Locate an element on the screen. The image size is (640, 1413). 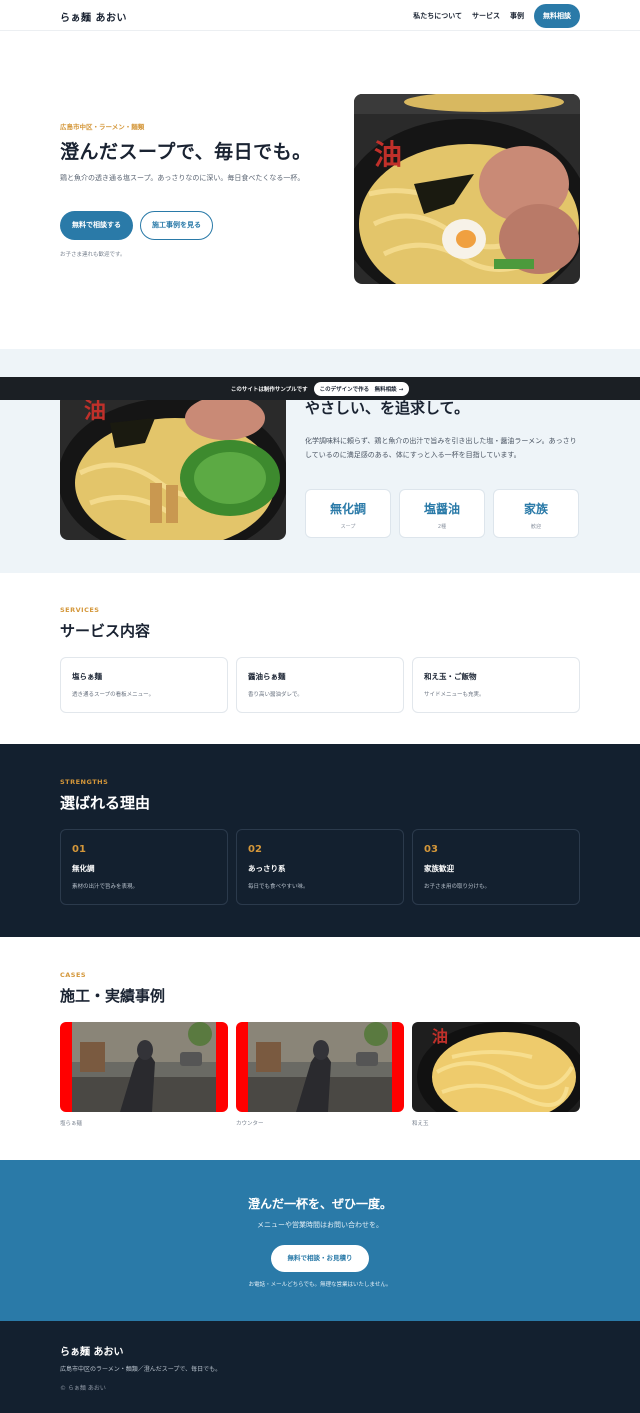
stat-label: 歓迎 is located at coordinates (535, 527).